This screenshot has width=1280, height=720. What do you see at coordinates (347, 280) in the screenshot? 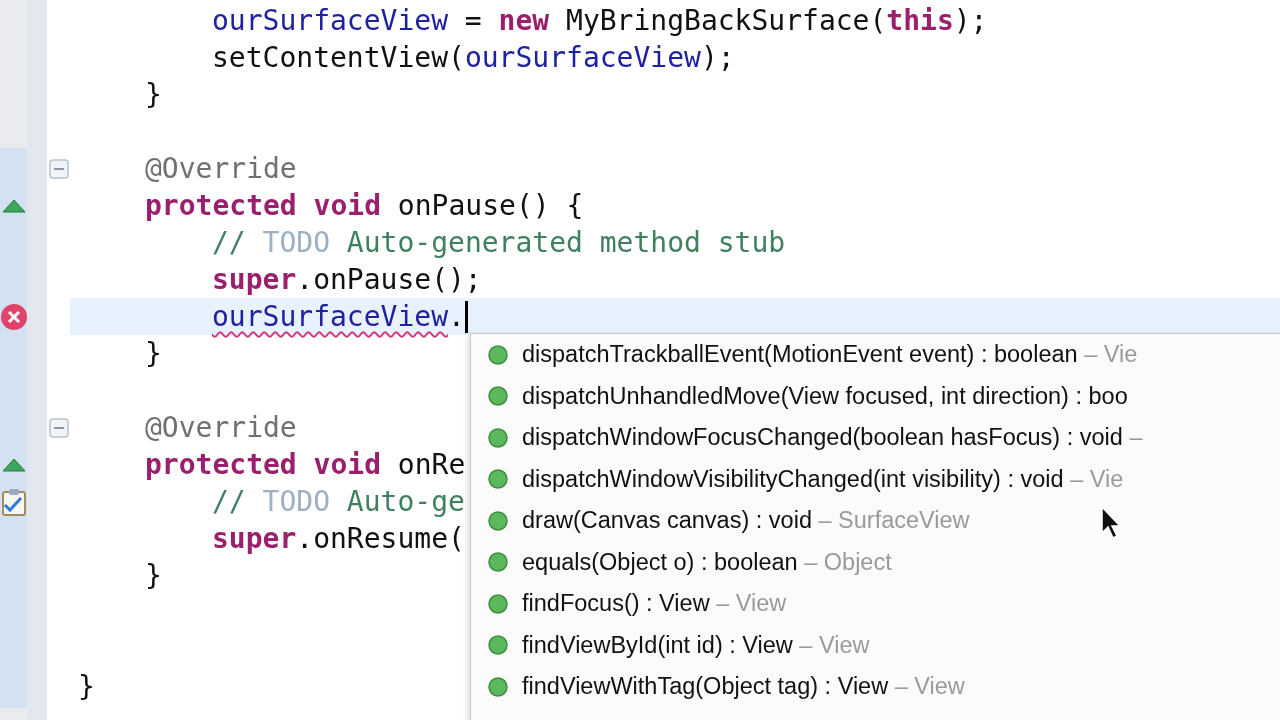
I see `code-line: super.onPause();` at bounding box center [347, 280].